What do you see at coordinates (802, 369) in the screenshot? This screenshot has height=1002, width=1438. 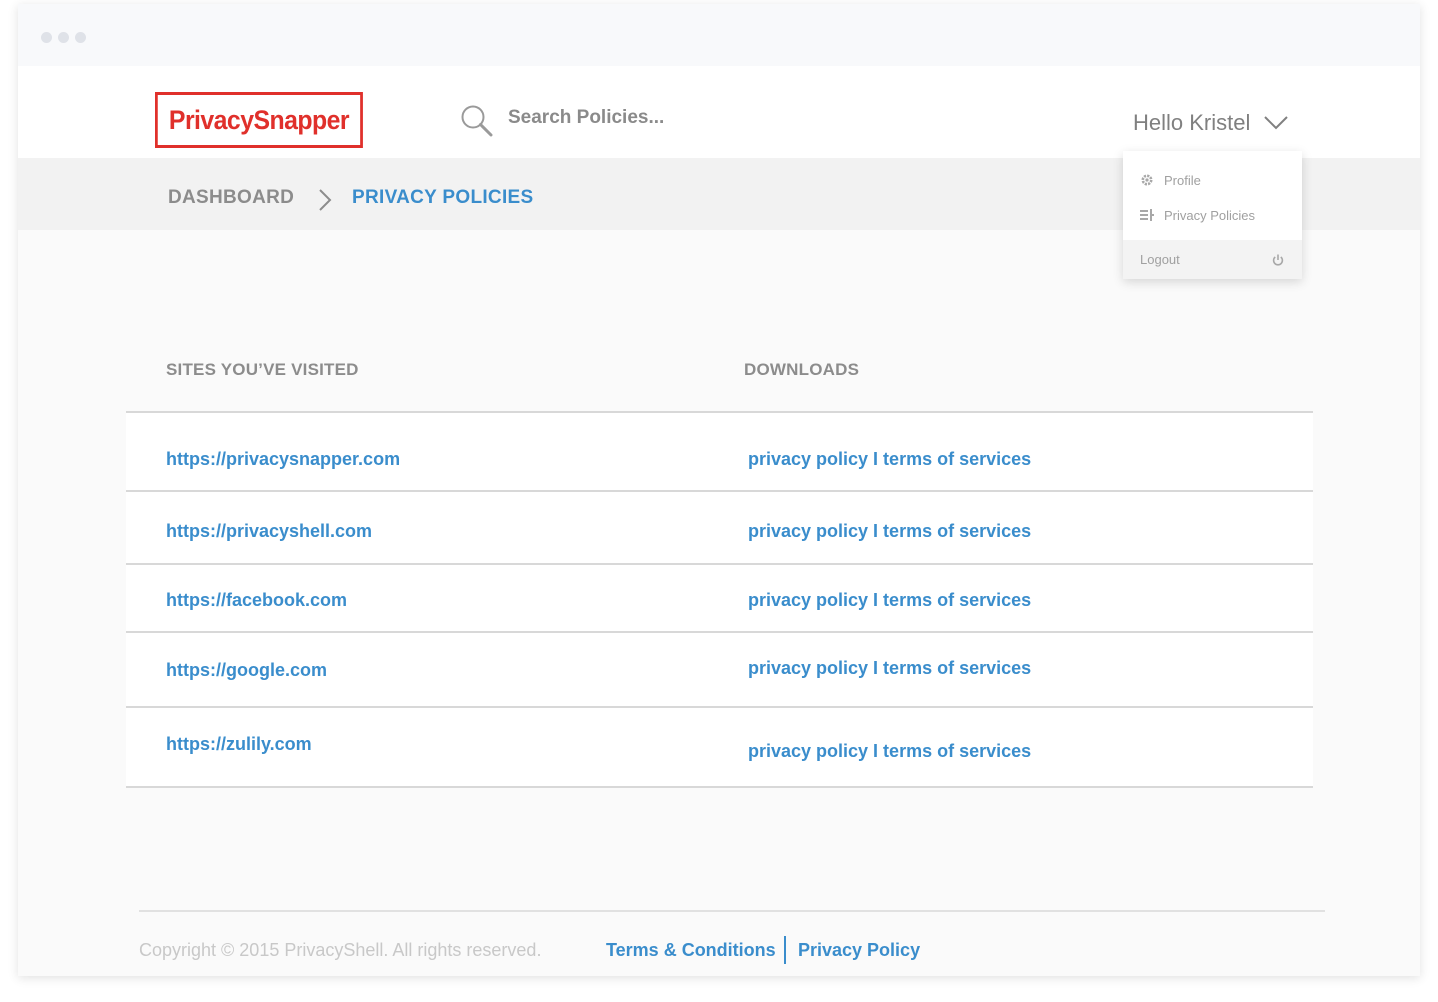 I see `column-header-downloads: DOWNLOADS` at bounding box center [802, 369].